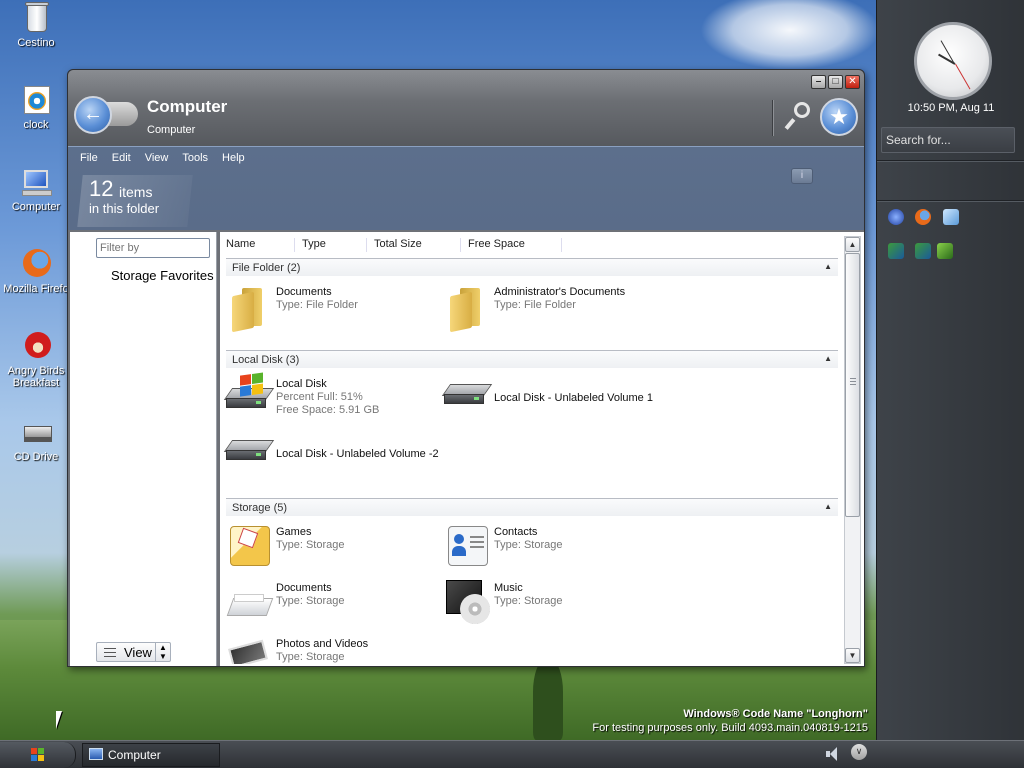 This screenshot has height=768, width=1024. Describe the element at coordinates (466, 188) in the screenshot. I see `command-area: File Edit View Tools Help` at that location.